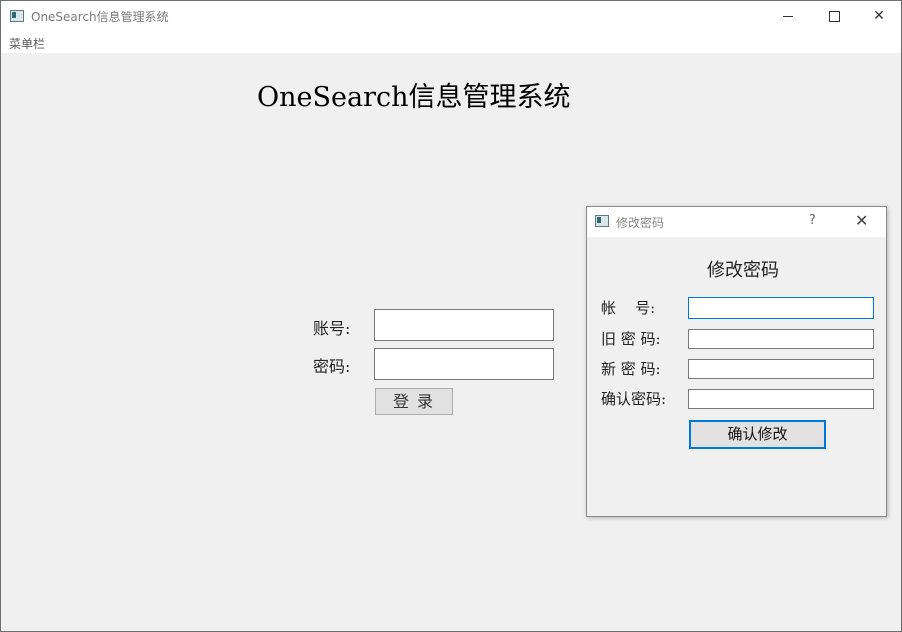 This screenshot has width=902, height=632. What do you see at coordinates (451, 42) in the screenshot?
I see `menu-bar: 菜单栏` at bounding box center [451, 42].